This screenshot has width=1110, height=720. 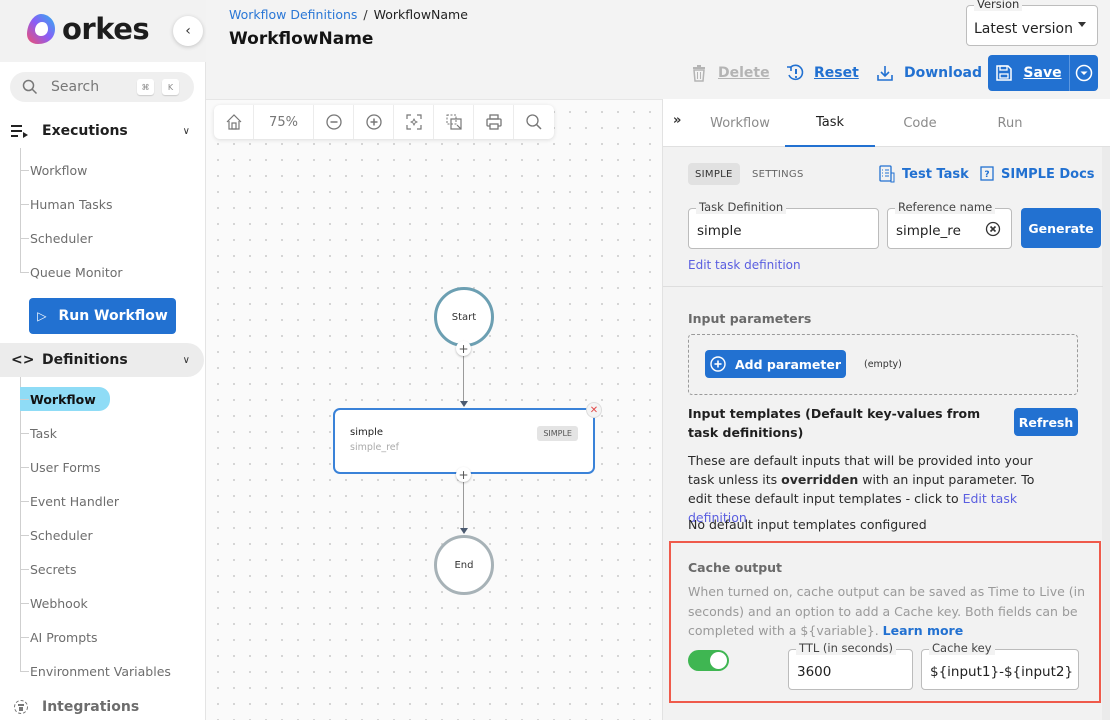 What do you see at coordinates (65, 399) in the screenshot?
I see `sidebar-item-workflow: Workflow` at bounding box center [65, 399].